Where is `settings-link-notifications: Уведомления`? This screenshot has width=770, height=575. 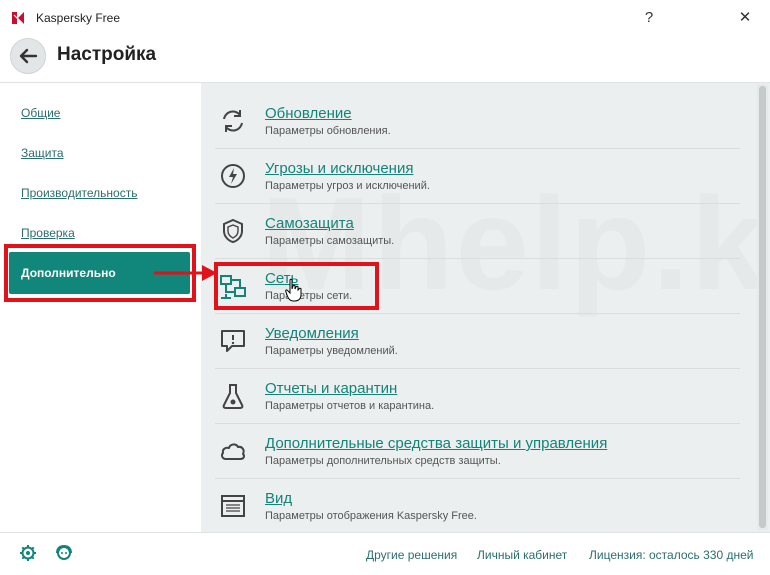 settings-link-notifications: Уведомления is located at coordinates (312, 333).